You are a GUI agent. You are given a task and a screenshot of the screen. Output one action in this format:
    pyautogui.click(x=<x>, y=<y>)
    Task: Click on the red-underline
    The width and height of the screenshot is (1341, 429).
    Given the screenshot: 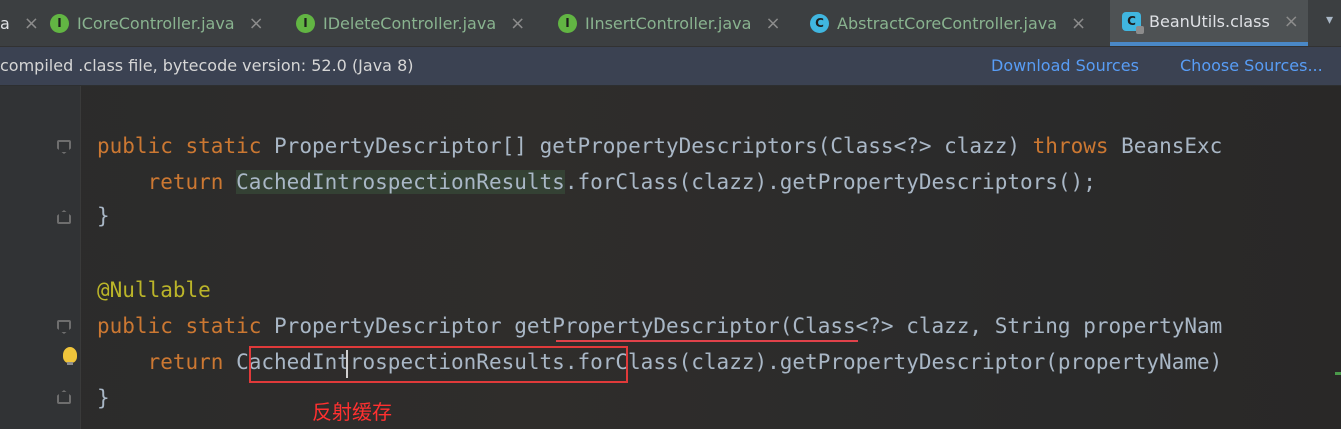 What is the action you would take?
    pyautogui.click(x=707, y=341)
    